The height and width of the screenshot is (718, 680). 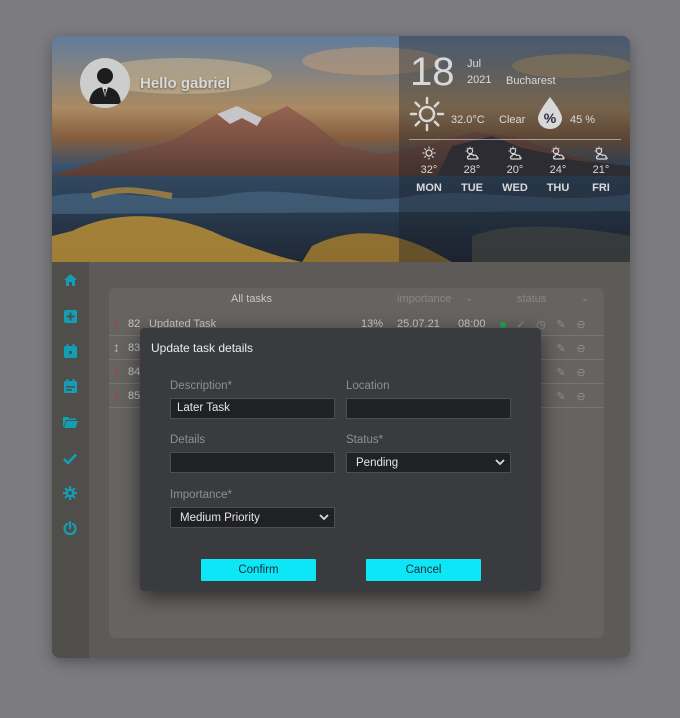 What do you see at coordinates (202, 348) in the screenshot?
I see `modal-title: Update task details` at bounding box center [202, 348].